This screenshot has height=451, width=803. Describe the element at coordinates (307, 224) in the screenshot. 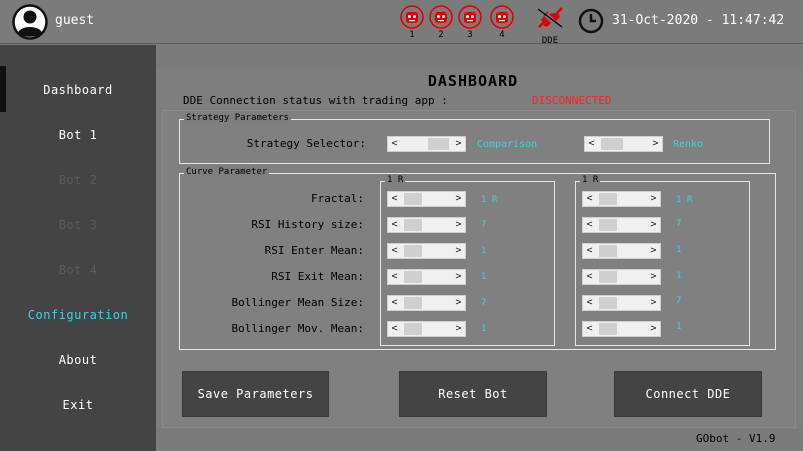

I see `rsi-history-size-label: RSI History size:` at that location.